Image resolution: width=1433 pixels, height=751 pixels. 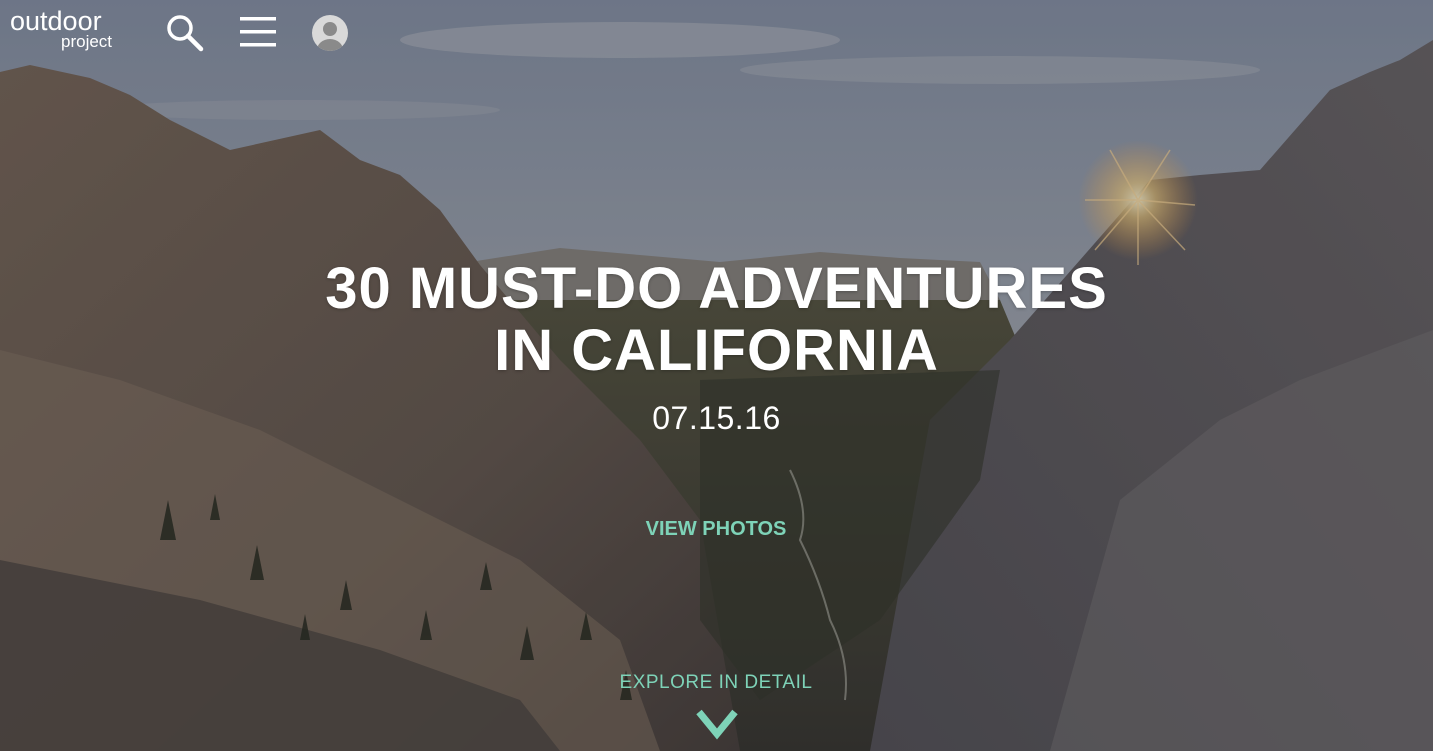 What do you see at coordinates (716, 683) in the screenshot?
I see `explore-in-detail-link: EXPLORE IN DETAIL` at bounding box center [716, 683].